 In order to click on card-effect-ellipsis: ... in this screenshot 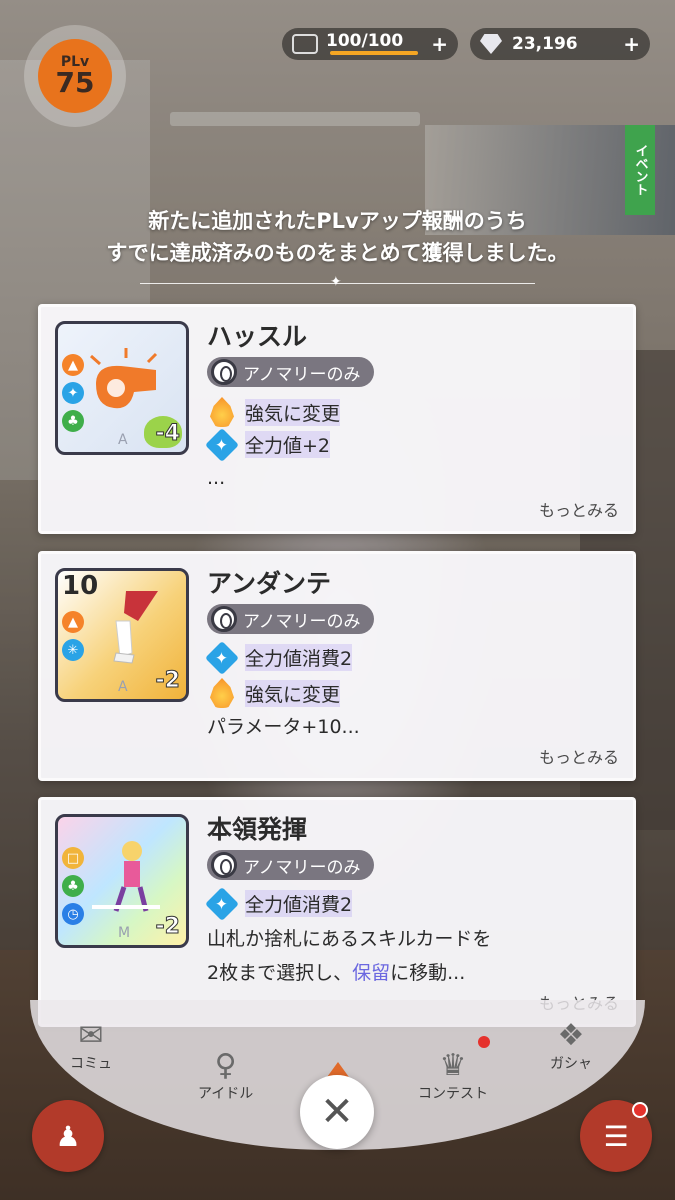, I will do `click(216, 478)`.